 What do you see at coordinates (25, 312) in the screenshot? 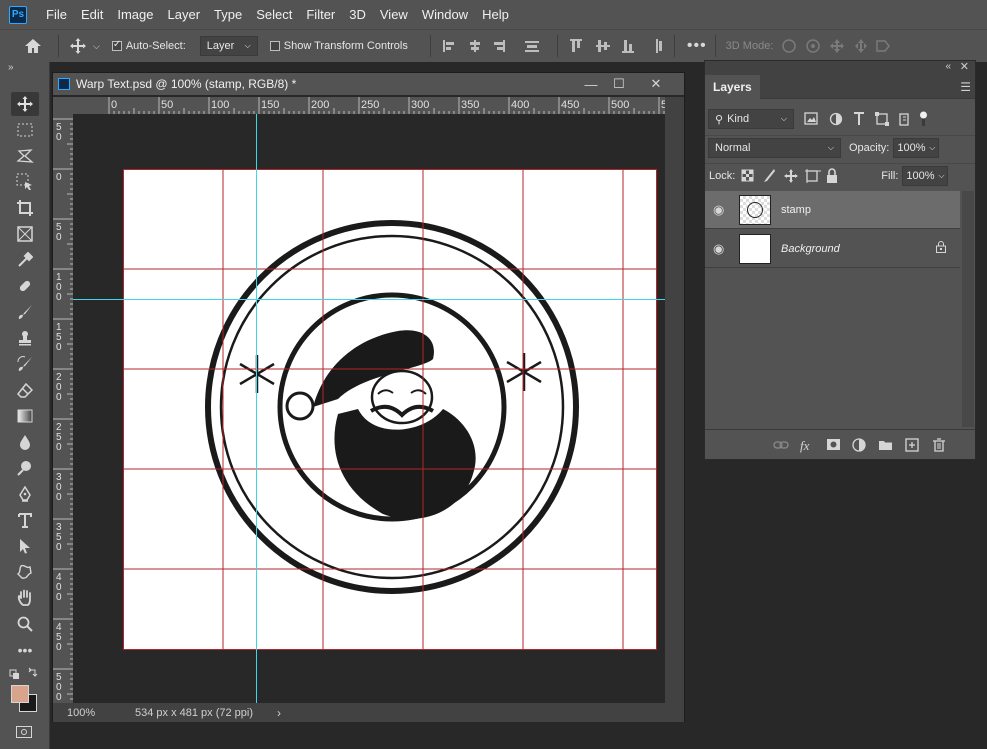
I see `brush-tool` at bounding box center [25, 312].